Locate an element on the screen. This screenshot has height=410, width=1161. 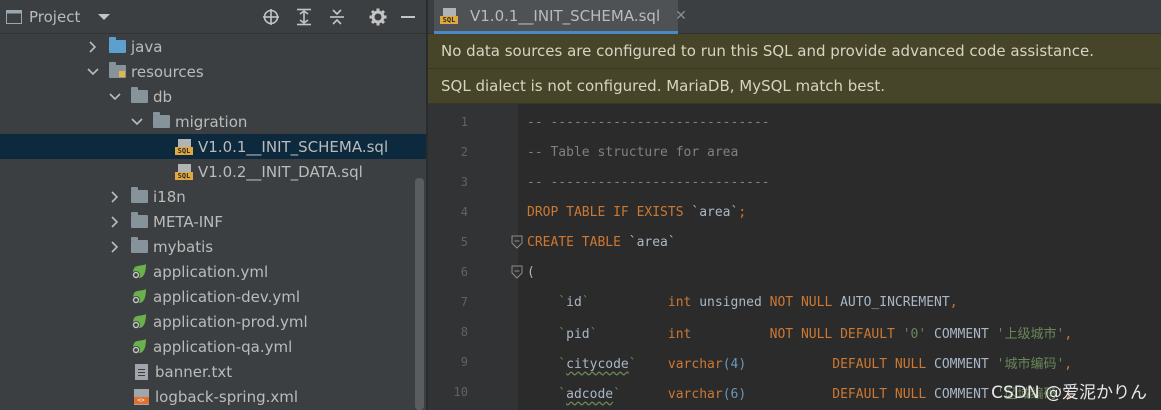
code-token: (6) is located at coordinates (734, 394).